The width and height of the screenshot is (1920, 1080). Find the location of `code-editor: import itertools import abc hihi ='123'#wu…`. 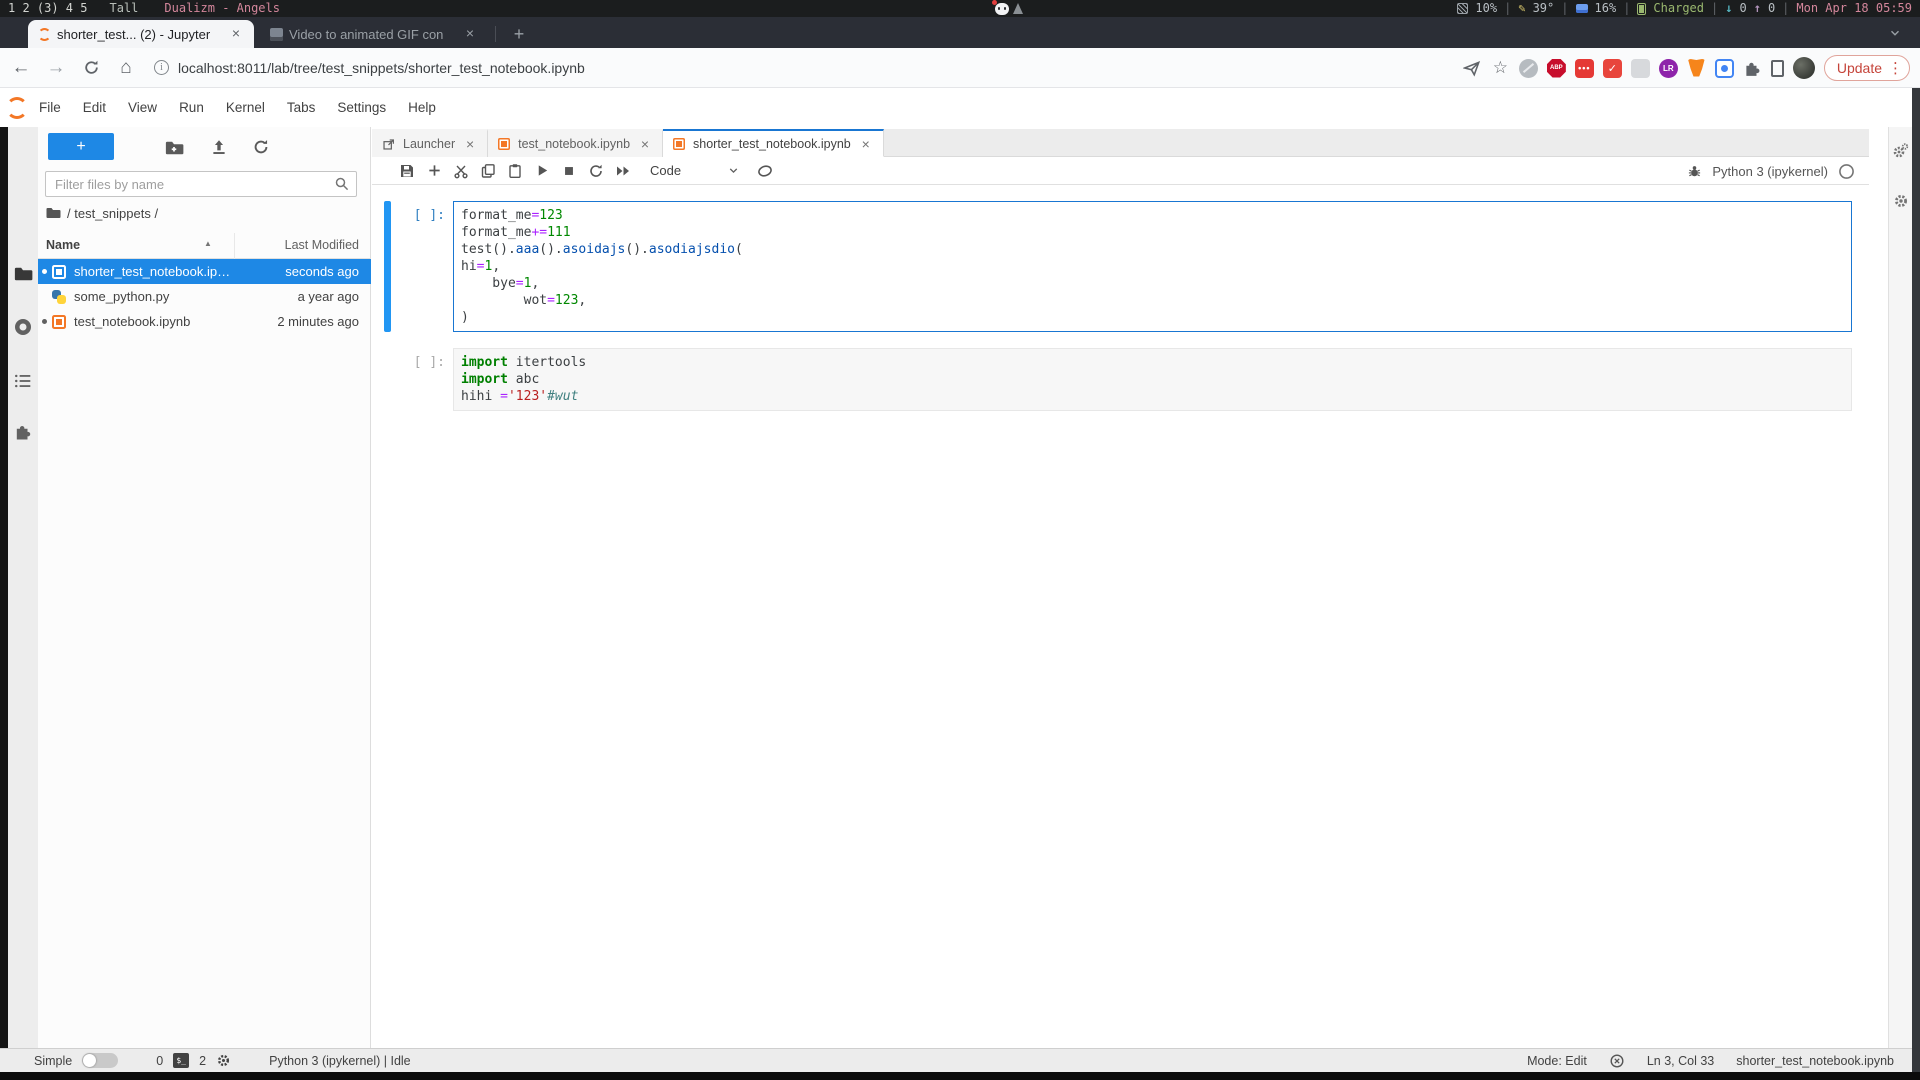

code-editor: import itertools import abc hihi ='123'#wu… is located at coordinates (1152, 379).